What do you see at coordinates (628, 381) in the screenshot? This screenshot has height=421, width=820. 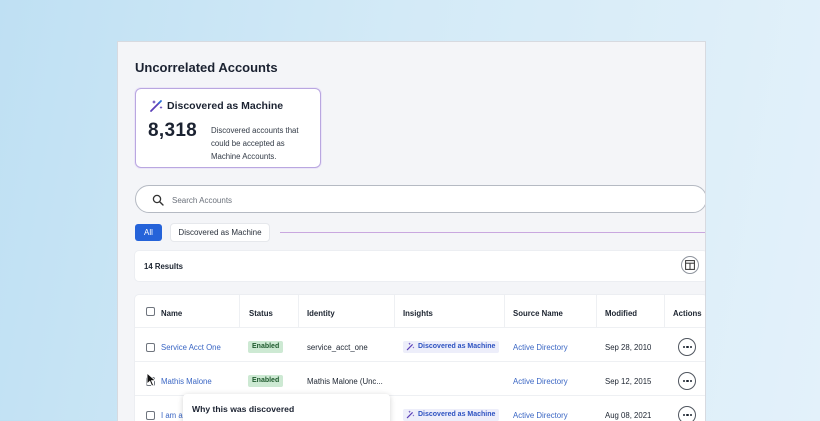 I see `modified-date: Sep 12, 2015` at bounding box center [628, 381].